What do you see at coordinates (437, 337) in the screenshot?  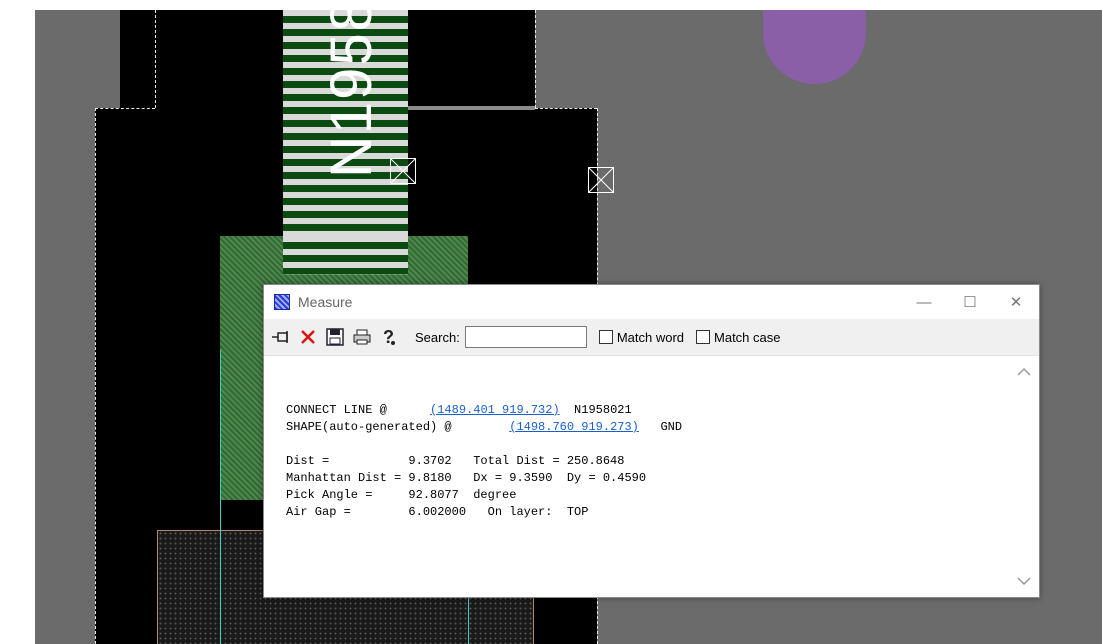 I see `search-label: Search:` at bounding box center [437, 337].